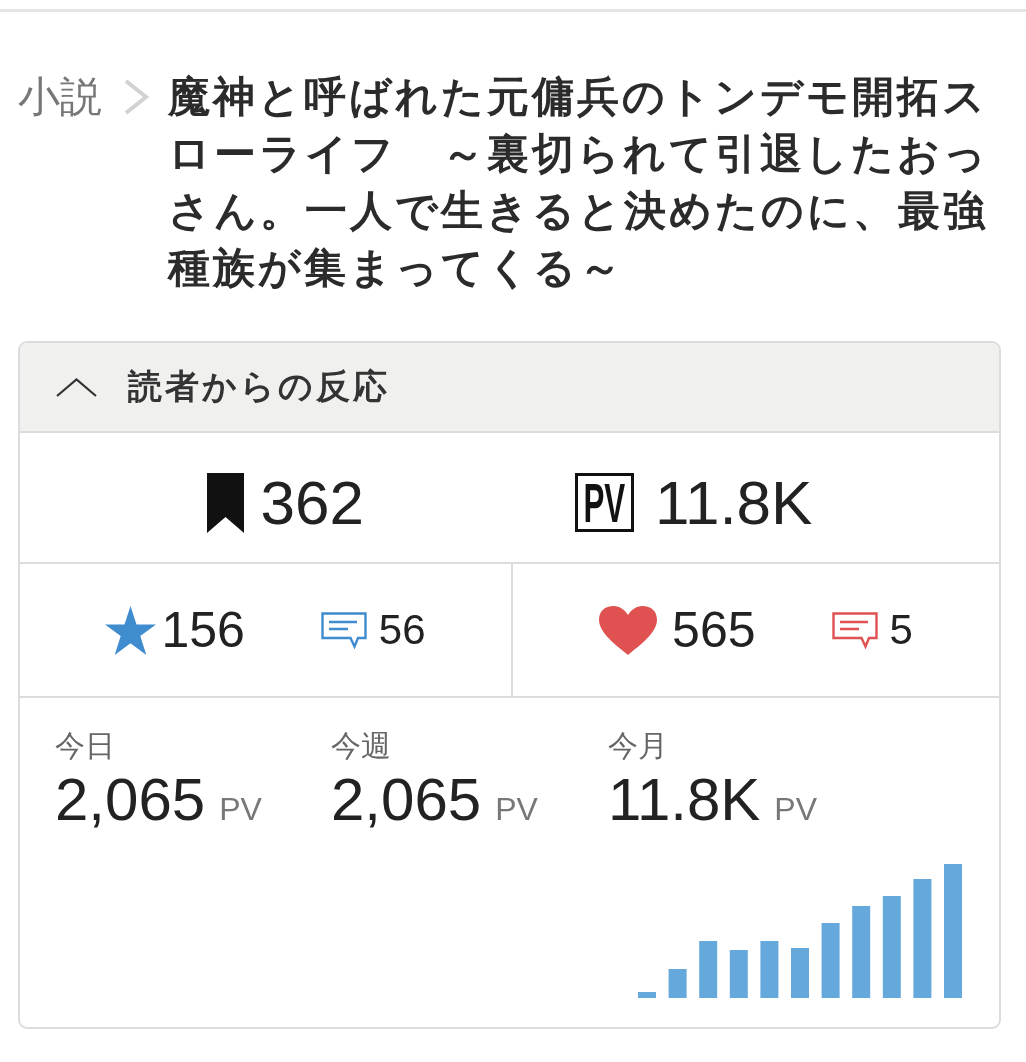  I want to click on period-label: 今月, so click(638, 746).